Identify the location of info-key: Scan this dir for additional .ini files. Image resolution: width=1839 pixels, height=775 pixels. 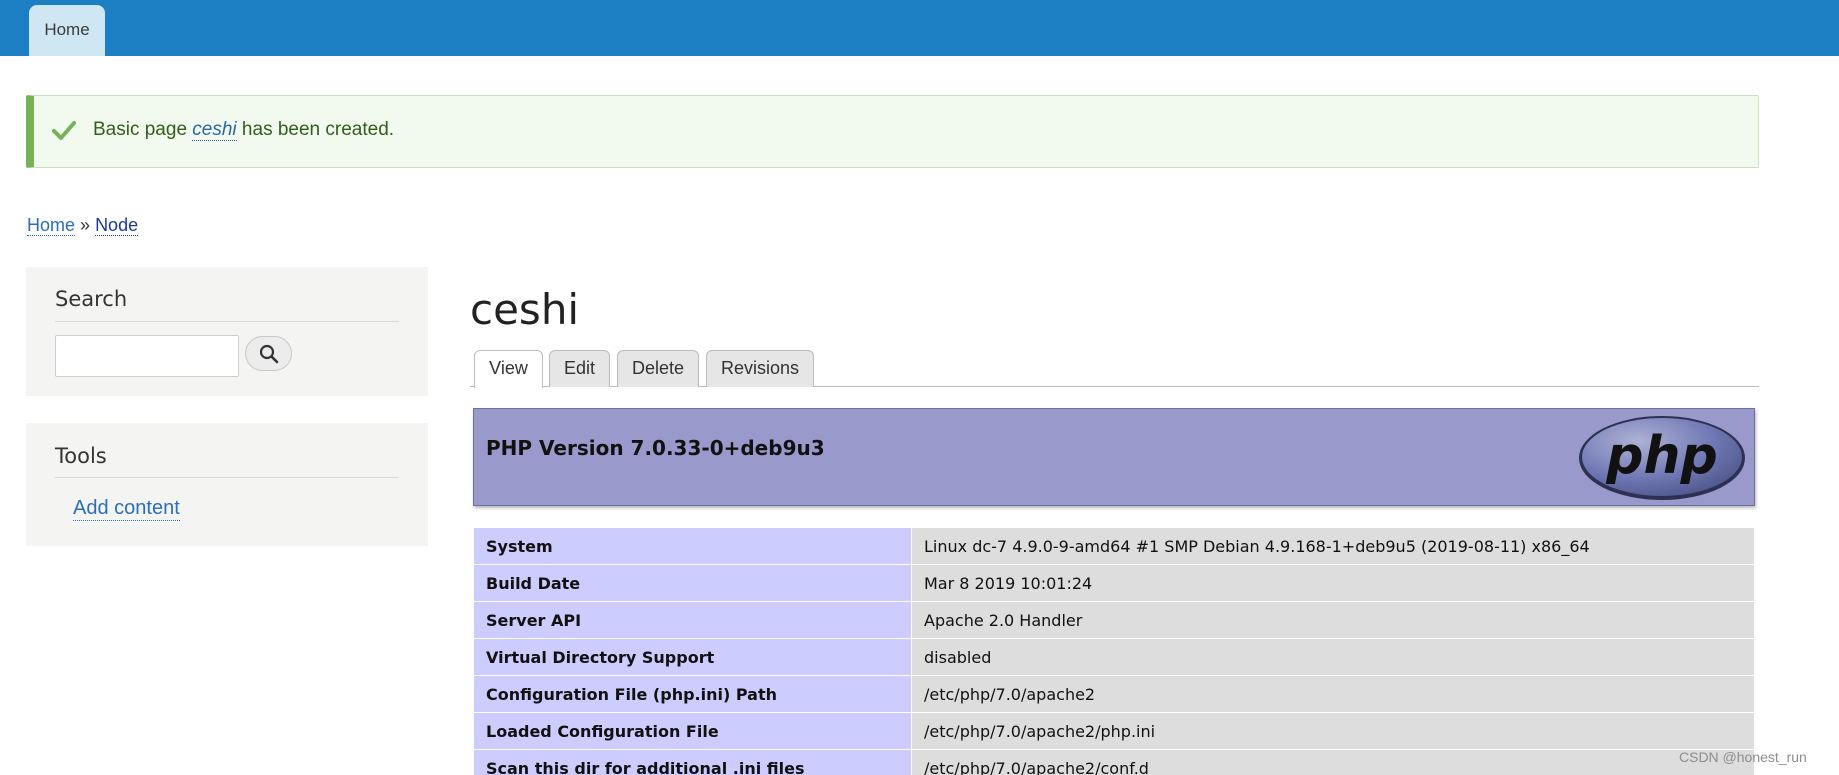
(692, 762).